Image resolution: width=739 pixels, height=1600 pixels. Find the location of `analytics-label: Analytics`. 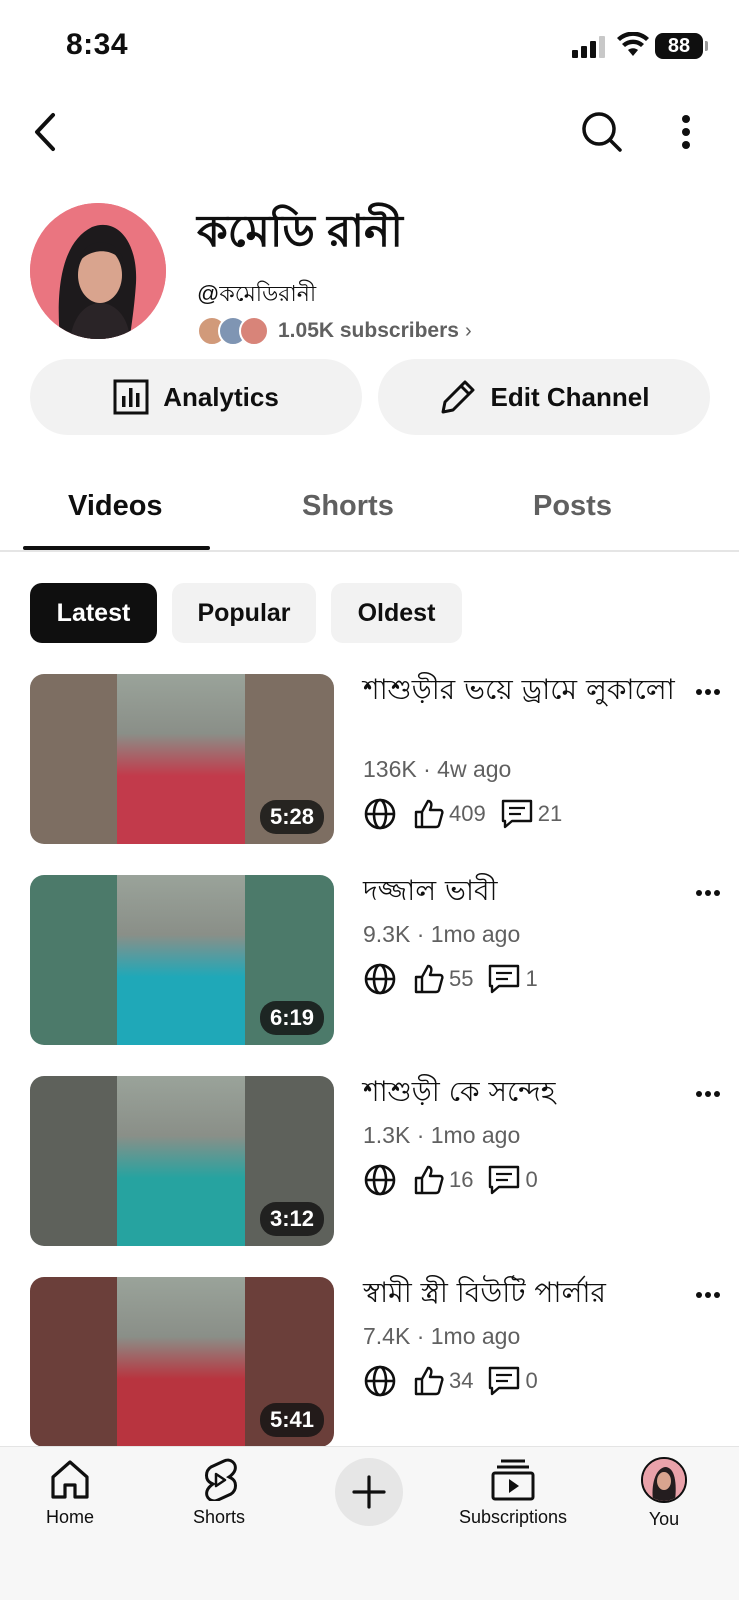

analytics-label: Analytics is located at coordinates (221, 396).